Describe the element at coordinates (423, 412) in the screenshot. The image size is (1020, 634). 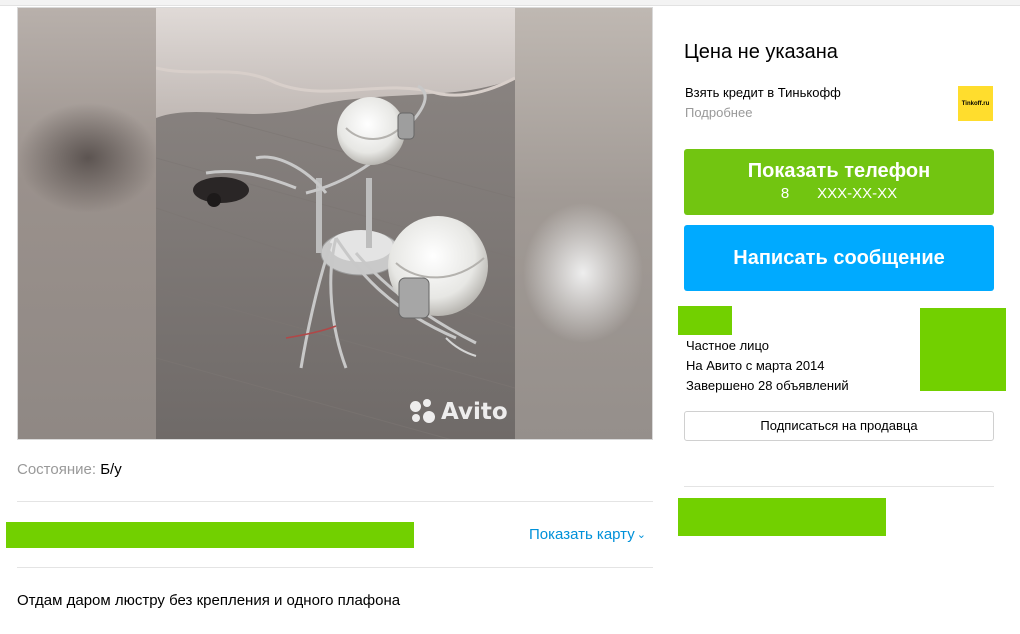
I see `avito-logo-icon` at that location.